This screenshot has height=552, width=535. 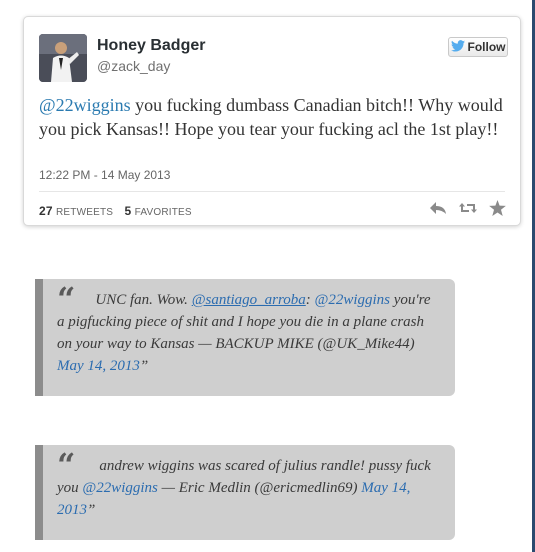 What do you see at coordinates (249, 300) in the screenshot?
I see `handle-link: @santiago_arroba` at bounding box center [249, 300].